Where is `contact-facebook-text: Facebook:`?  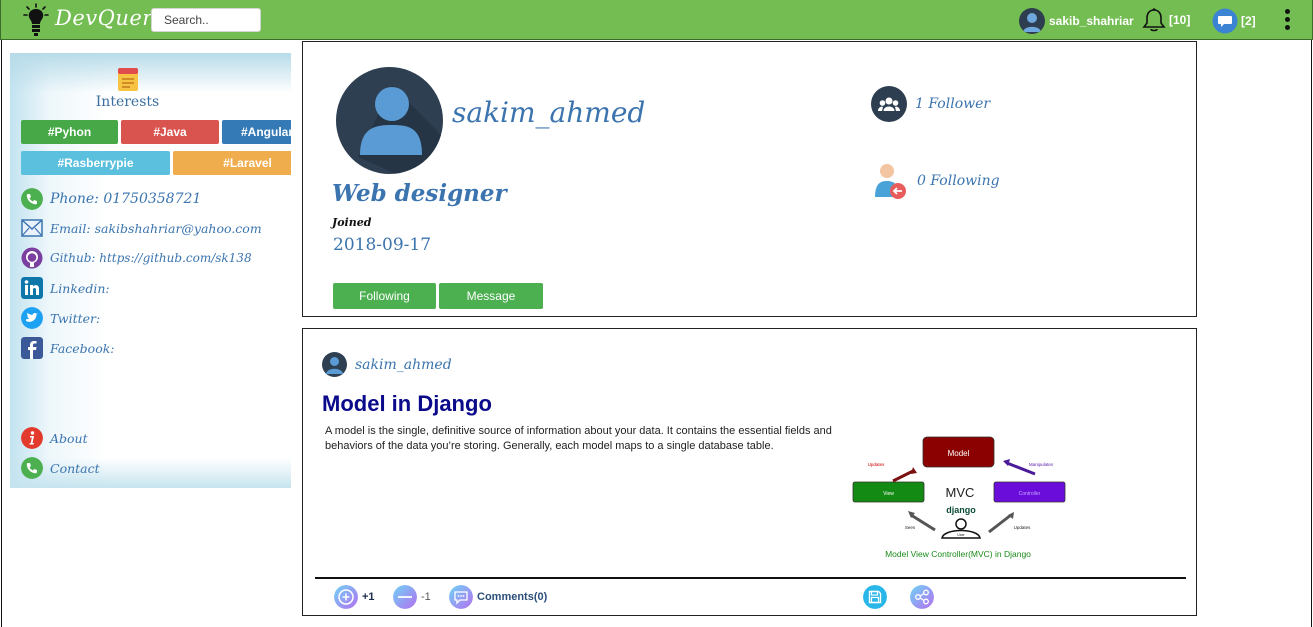 contact-facebook-text: Facebook: is located at coordinates (82, 348).